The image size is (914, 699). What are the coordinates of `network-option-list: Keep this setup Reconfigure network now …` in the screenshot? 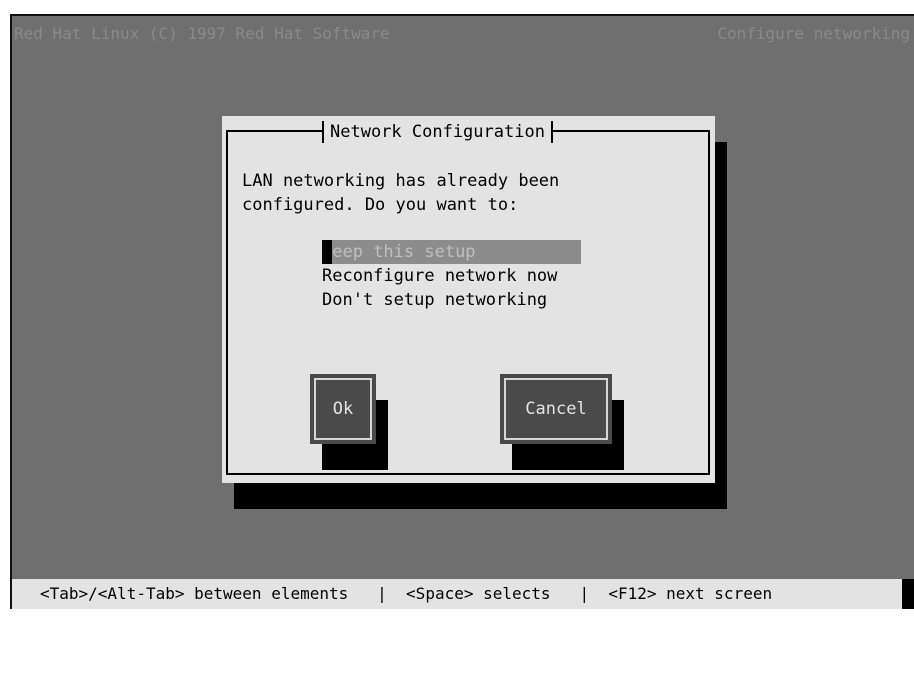 It's located at (452, 276).